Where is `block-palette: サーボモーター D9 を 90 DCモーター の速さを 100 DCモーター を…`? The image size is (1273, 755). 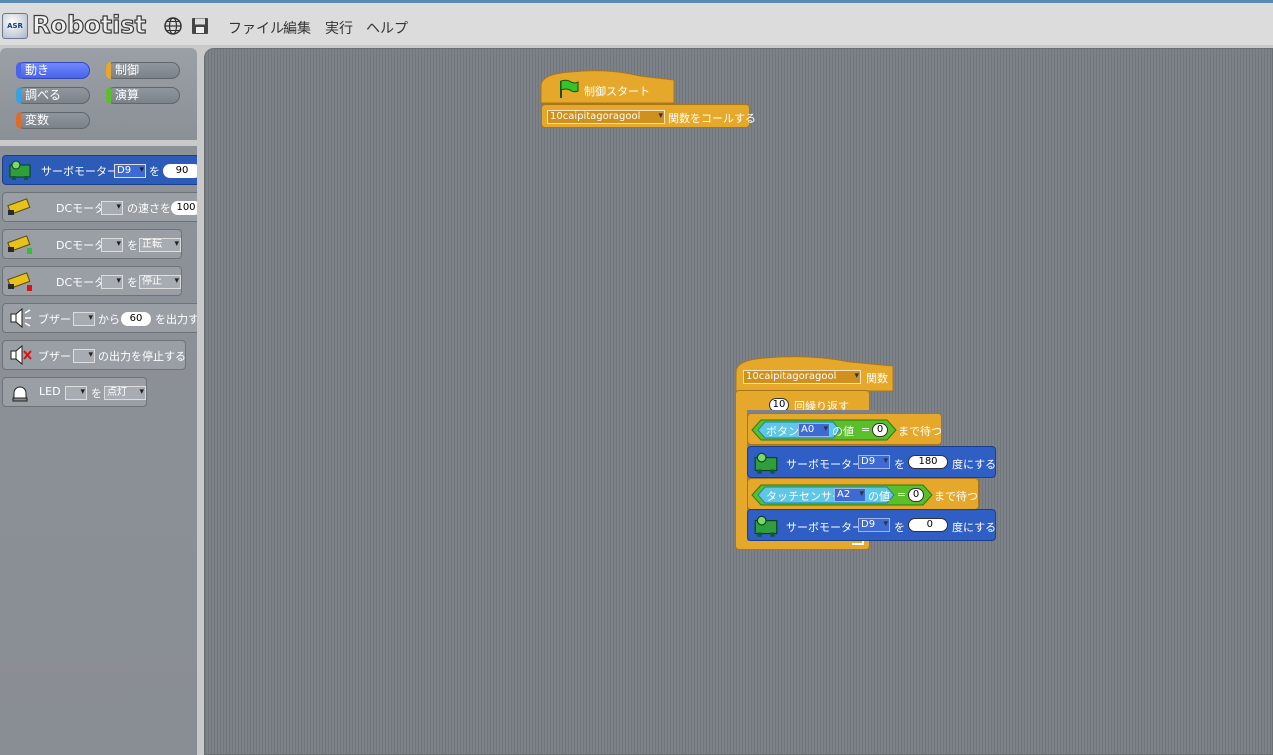 block-palette: サーボモーター D9 を 90 DCモーター の速さを 100 DCモーター を… is located at coordinates (98, 450).